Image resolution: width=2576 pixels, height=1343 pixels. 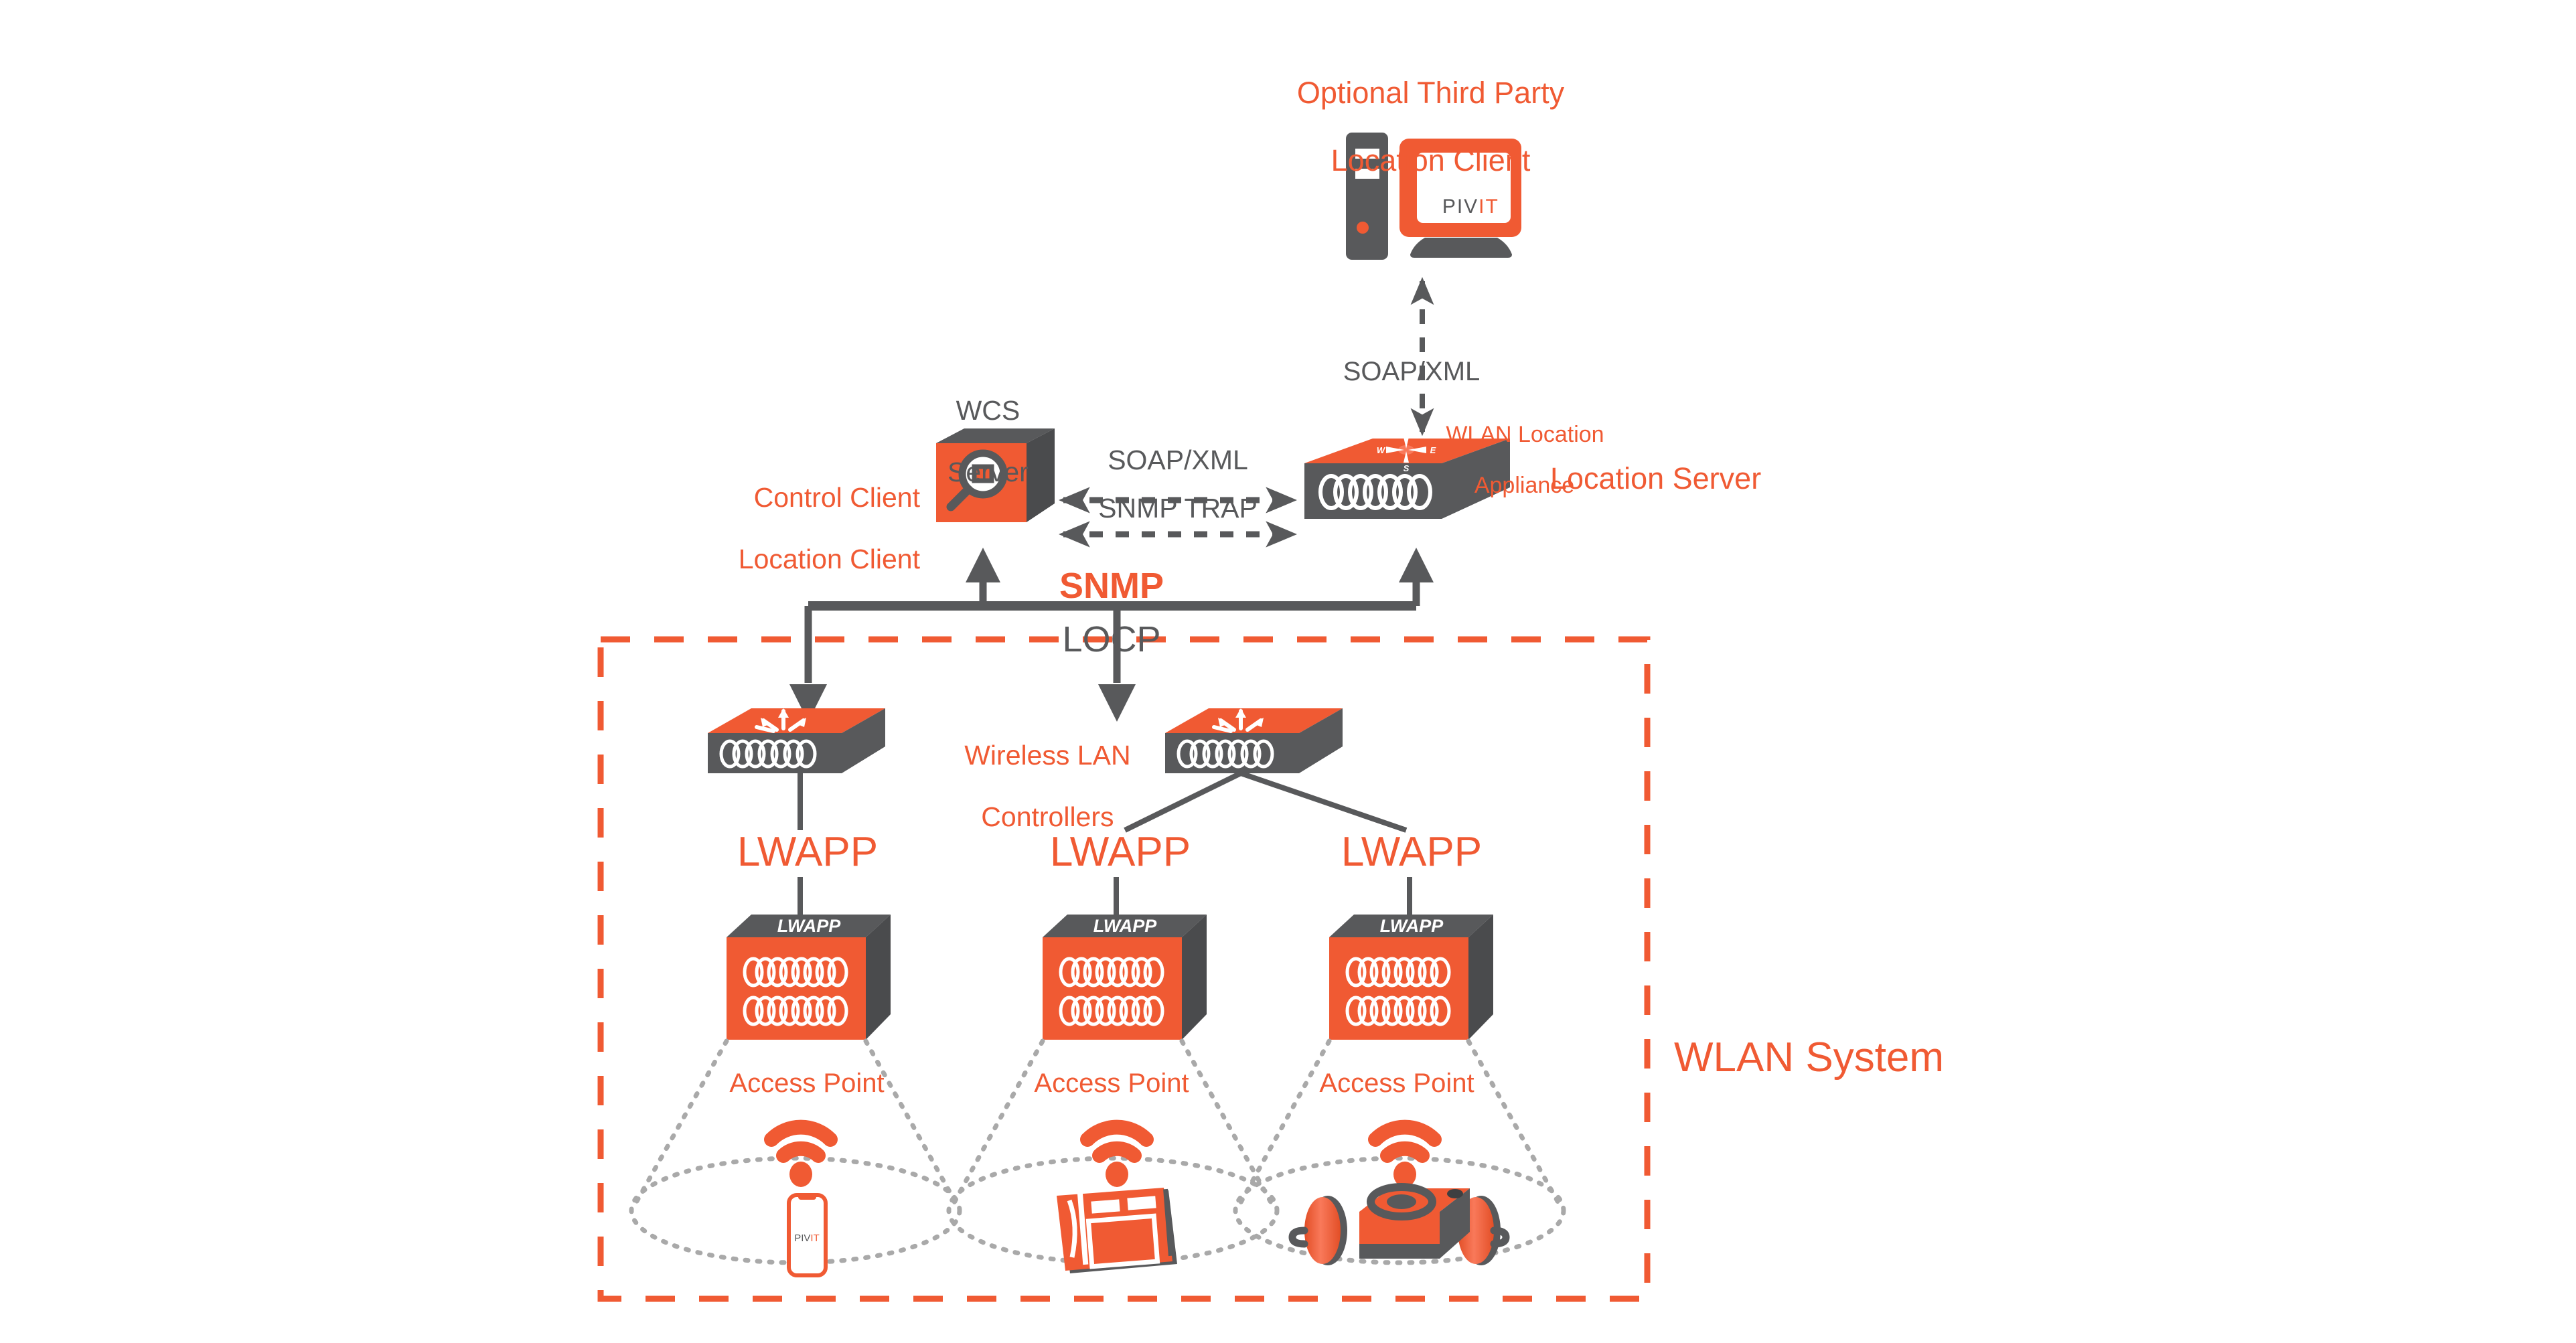 What do you see at coordinates (1047, 785) in the screenshot?
I see `wireless-lan-controllers-label: Wireless LAN Controllers` at bounding box center [1047, 785].